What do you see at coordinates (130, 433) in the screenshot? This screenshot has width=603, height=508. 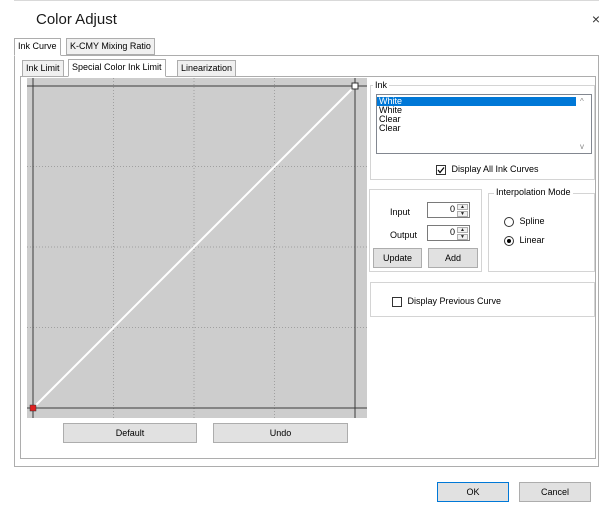 I see `default-button: Default` at bounding box center [130, 433].